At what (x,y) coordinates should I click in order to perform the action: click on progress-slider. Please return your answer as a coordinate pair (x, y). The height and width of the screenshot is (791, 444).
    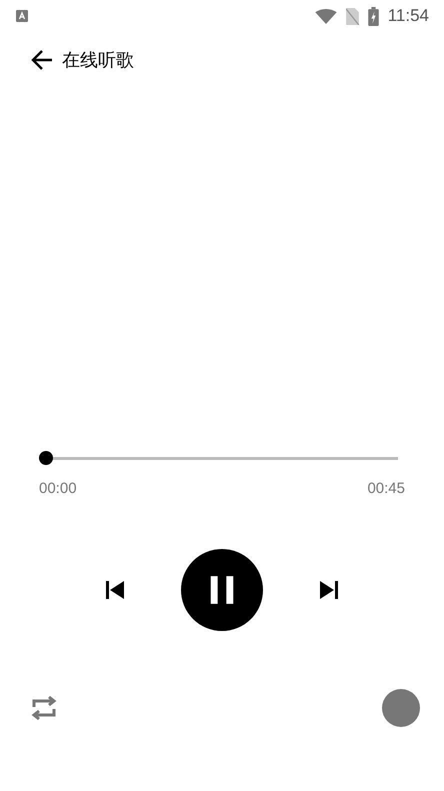
    Looking at the image, I should click on (218, 458).